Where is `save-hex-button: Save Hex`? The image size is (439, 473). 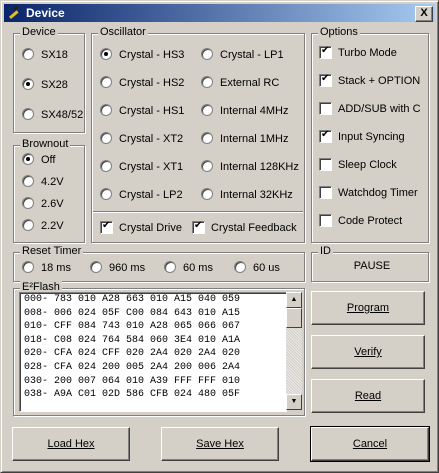 save-hex-button: Save Hex is located at coordinates (220, 444).